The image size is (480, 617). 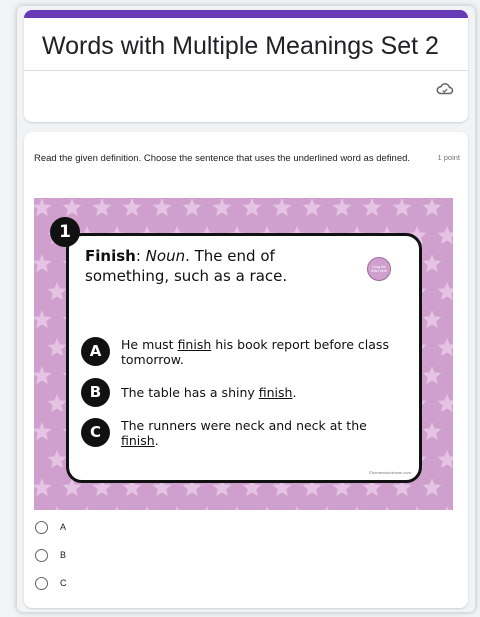 What do you see at coordinates (246, 70) in the screenshot?
I see `header-divider` at bounding box center [246, 70].